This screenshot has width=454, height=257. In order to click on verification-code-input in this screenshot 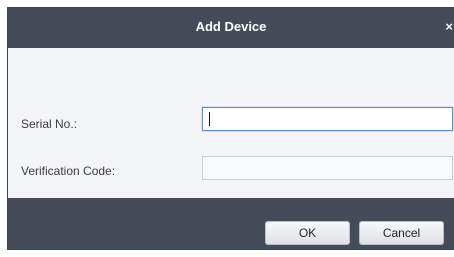, I will do `click(327, 168)`.